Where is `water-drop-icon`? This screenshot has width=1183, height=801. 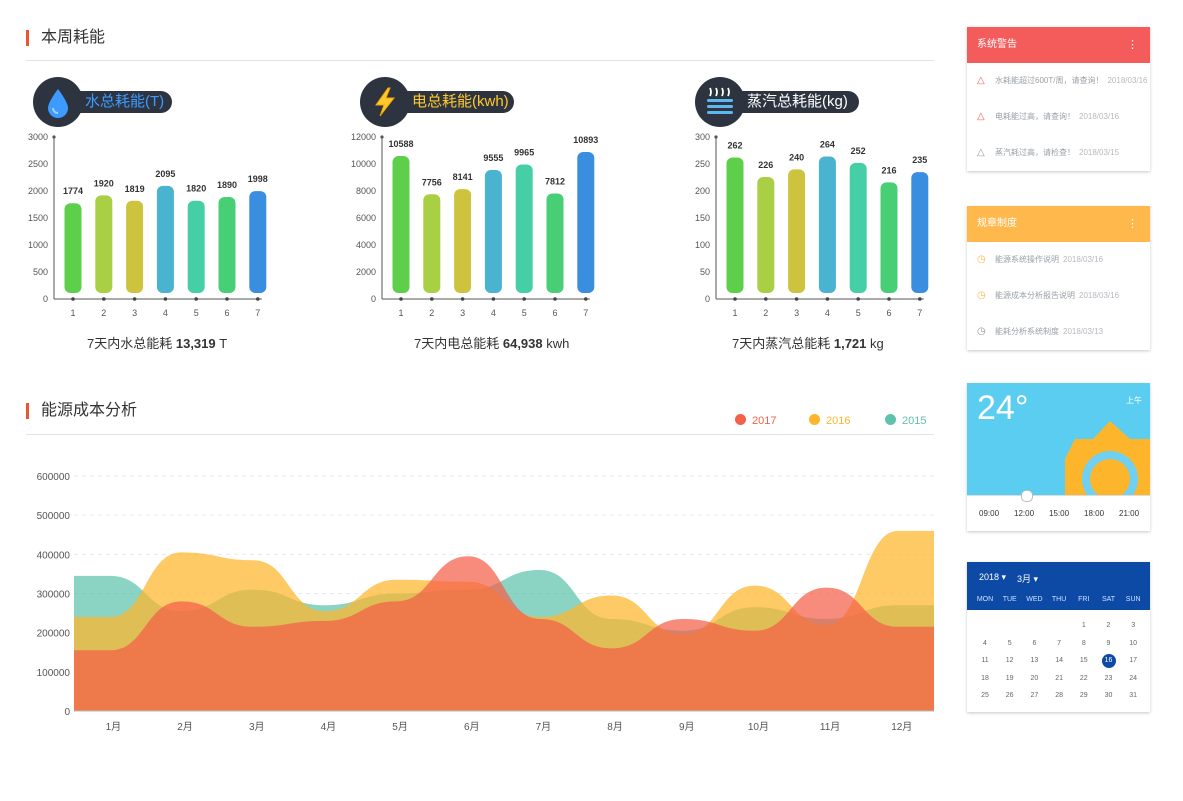 water-drop-icon is located at coordinates (58, 102).